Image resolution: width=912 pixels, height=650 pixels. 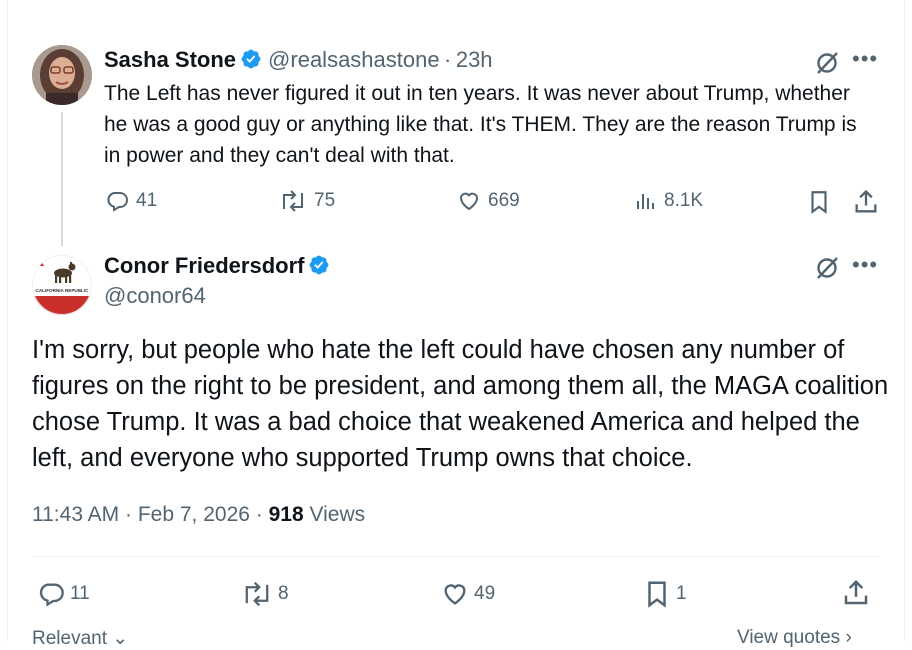 I want to click on sort-replies-dropdown: Relevant ⌄, so click(x=80, y=638).